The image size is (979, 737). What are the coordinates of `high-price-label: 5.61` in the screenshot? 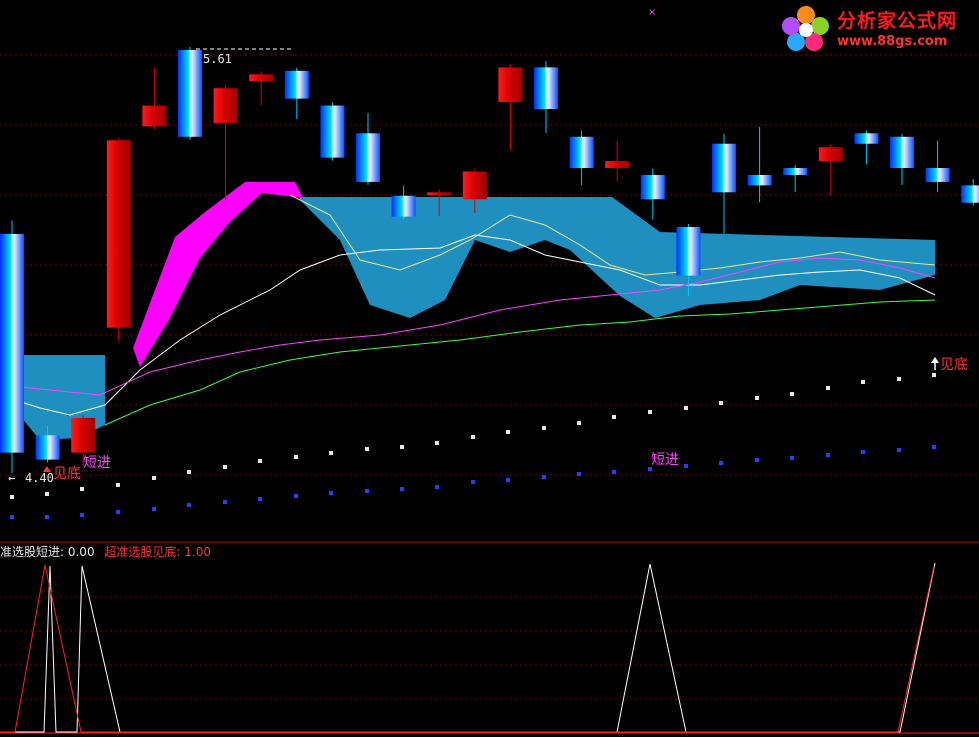 It's located at (217, 59).